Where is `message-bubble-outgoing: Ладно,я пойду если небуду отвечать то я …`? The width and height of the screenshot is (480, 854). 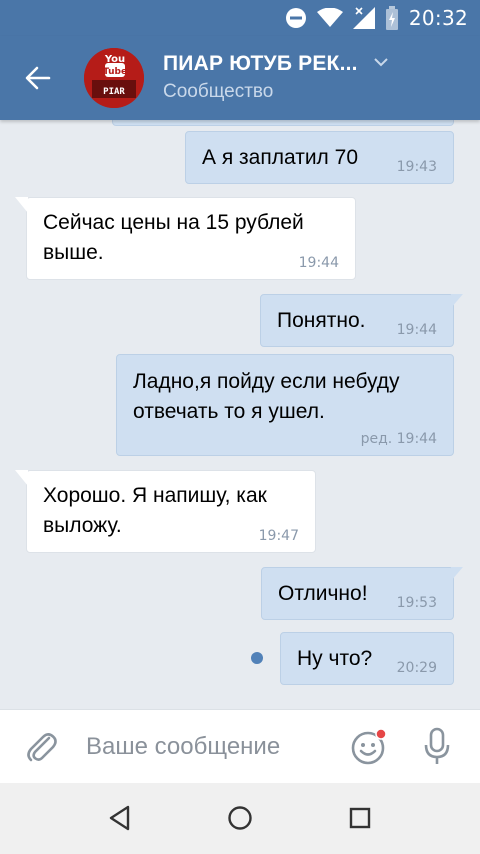 message-bubble-outgoing: Ладно,я пойду если небуду отвечать то я … is located at coordinates (285, 405).